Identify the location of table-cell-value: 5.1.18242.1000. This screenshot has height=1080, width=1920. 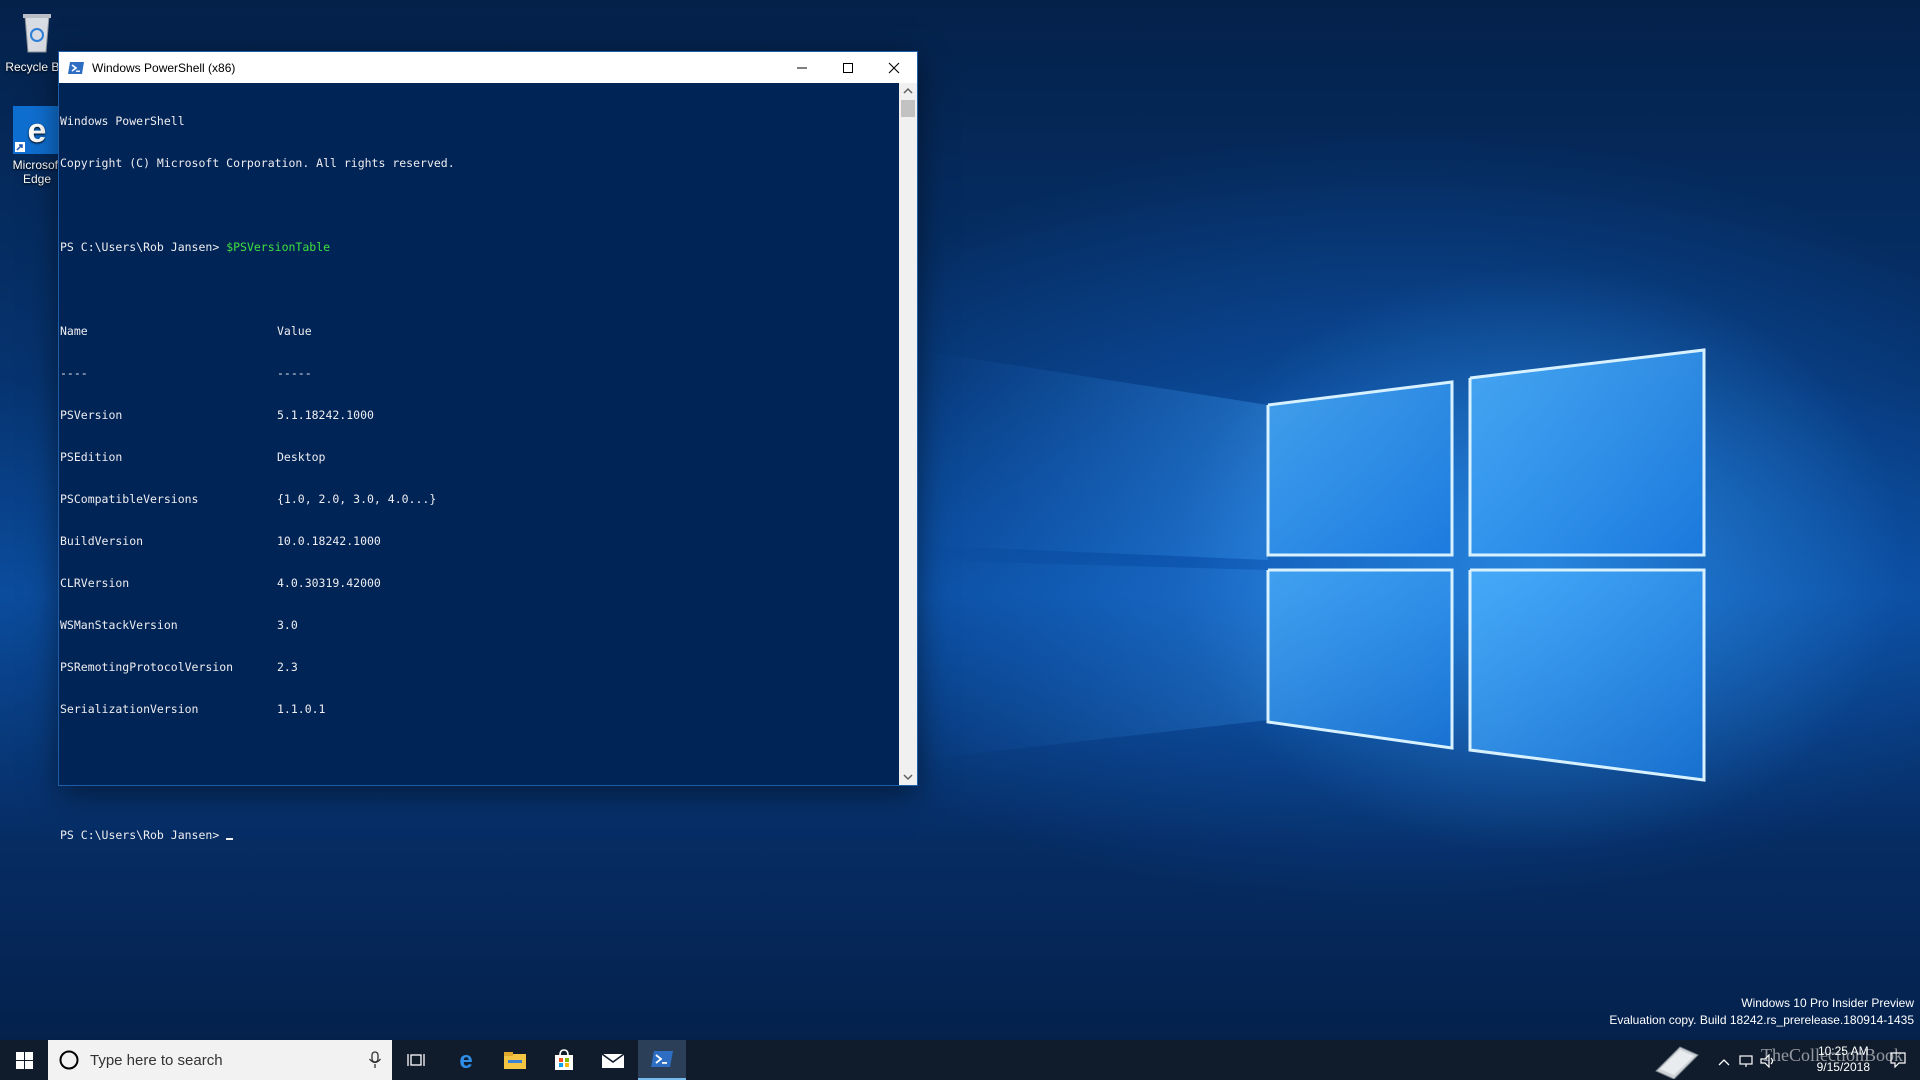
(325, 415).